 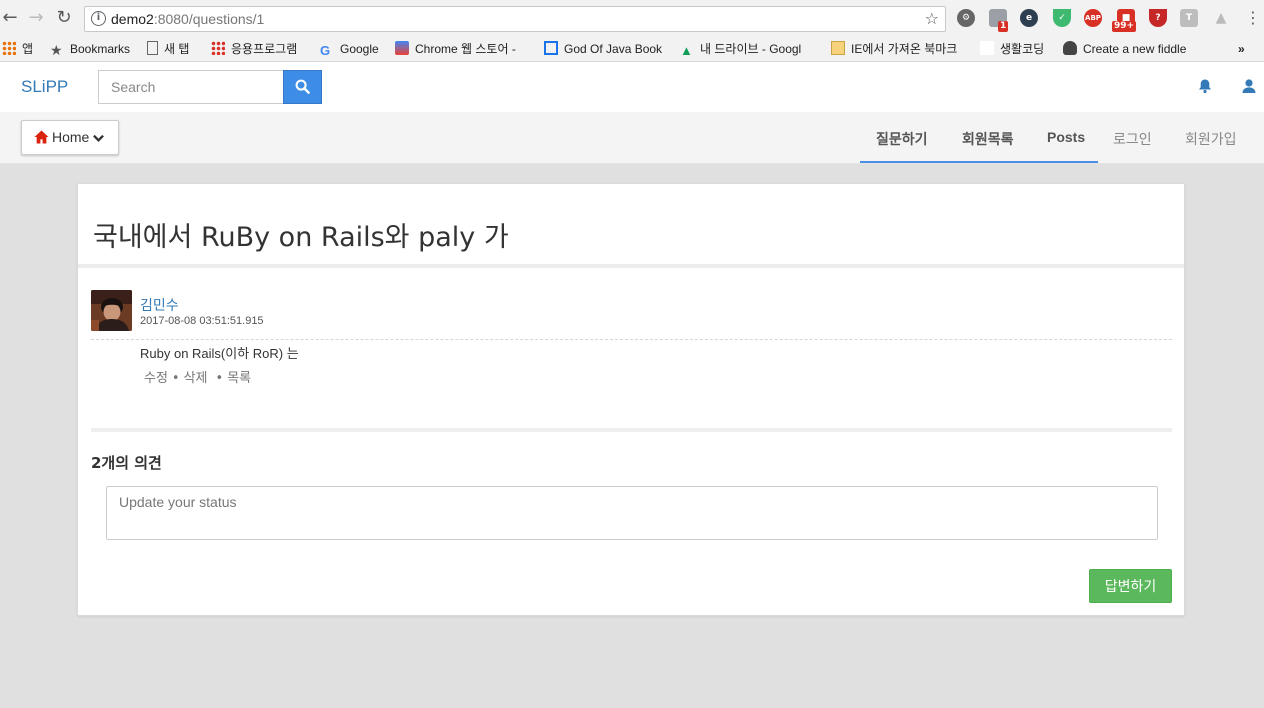 I want to click on board-icon, so click(x=551, y=48).